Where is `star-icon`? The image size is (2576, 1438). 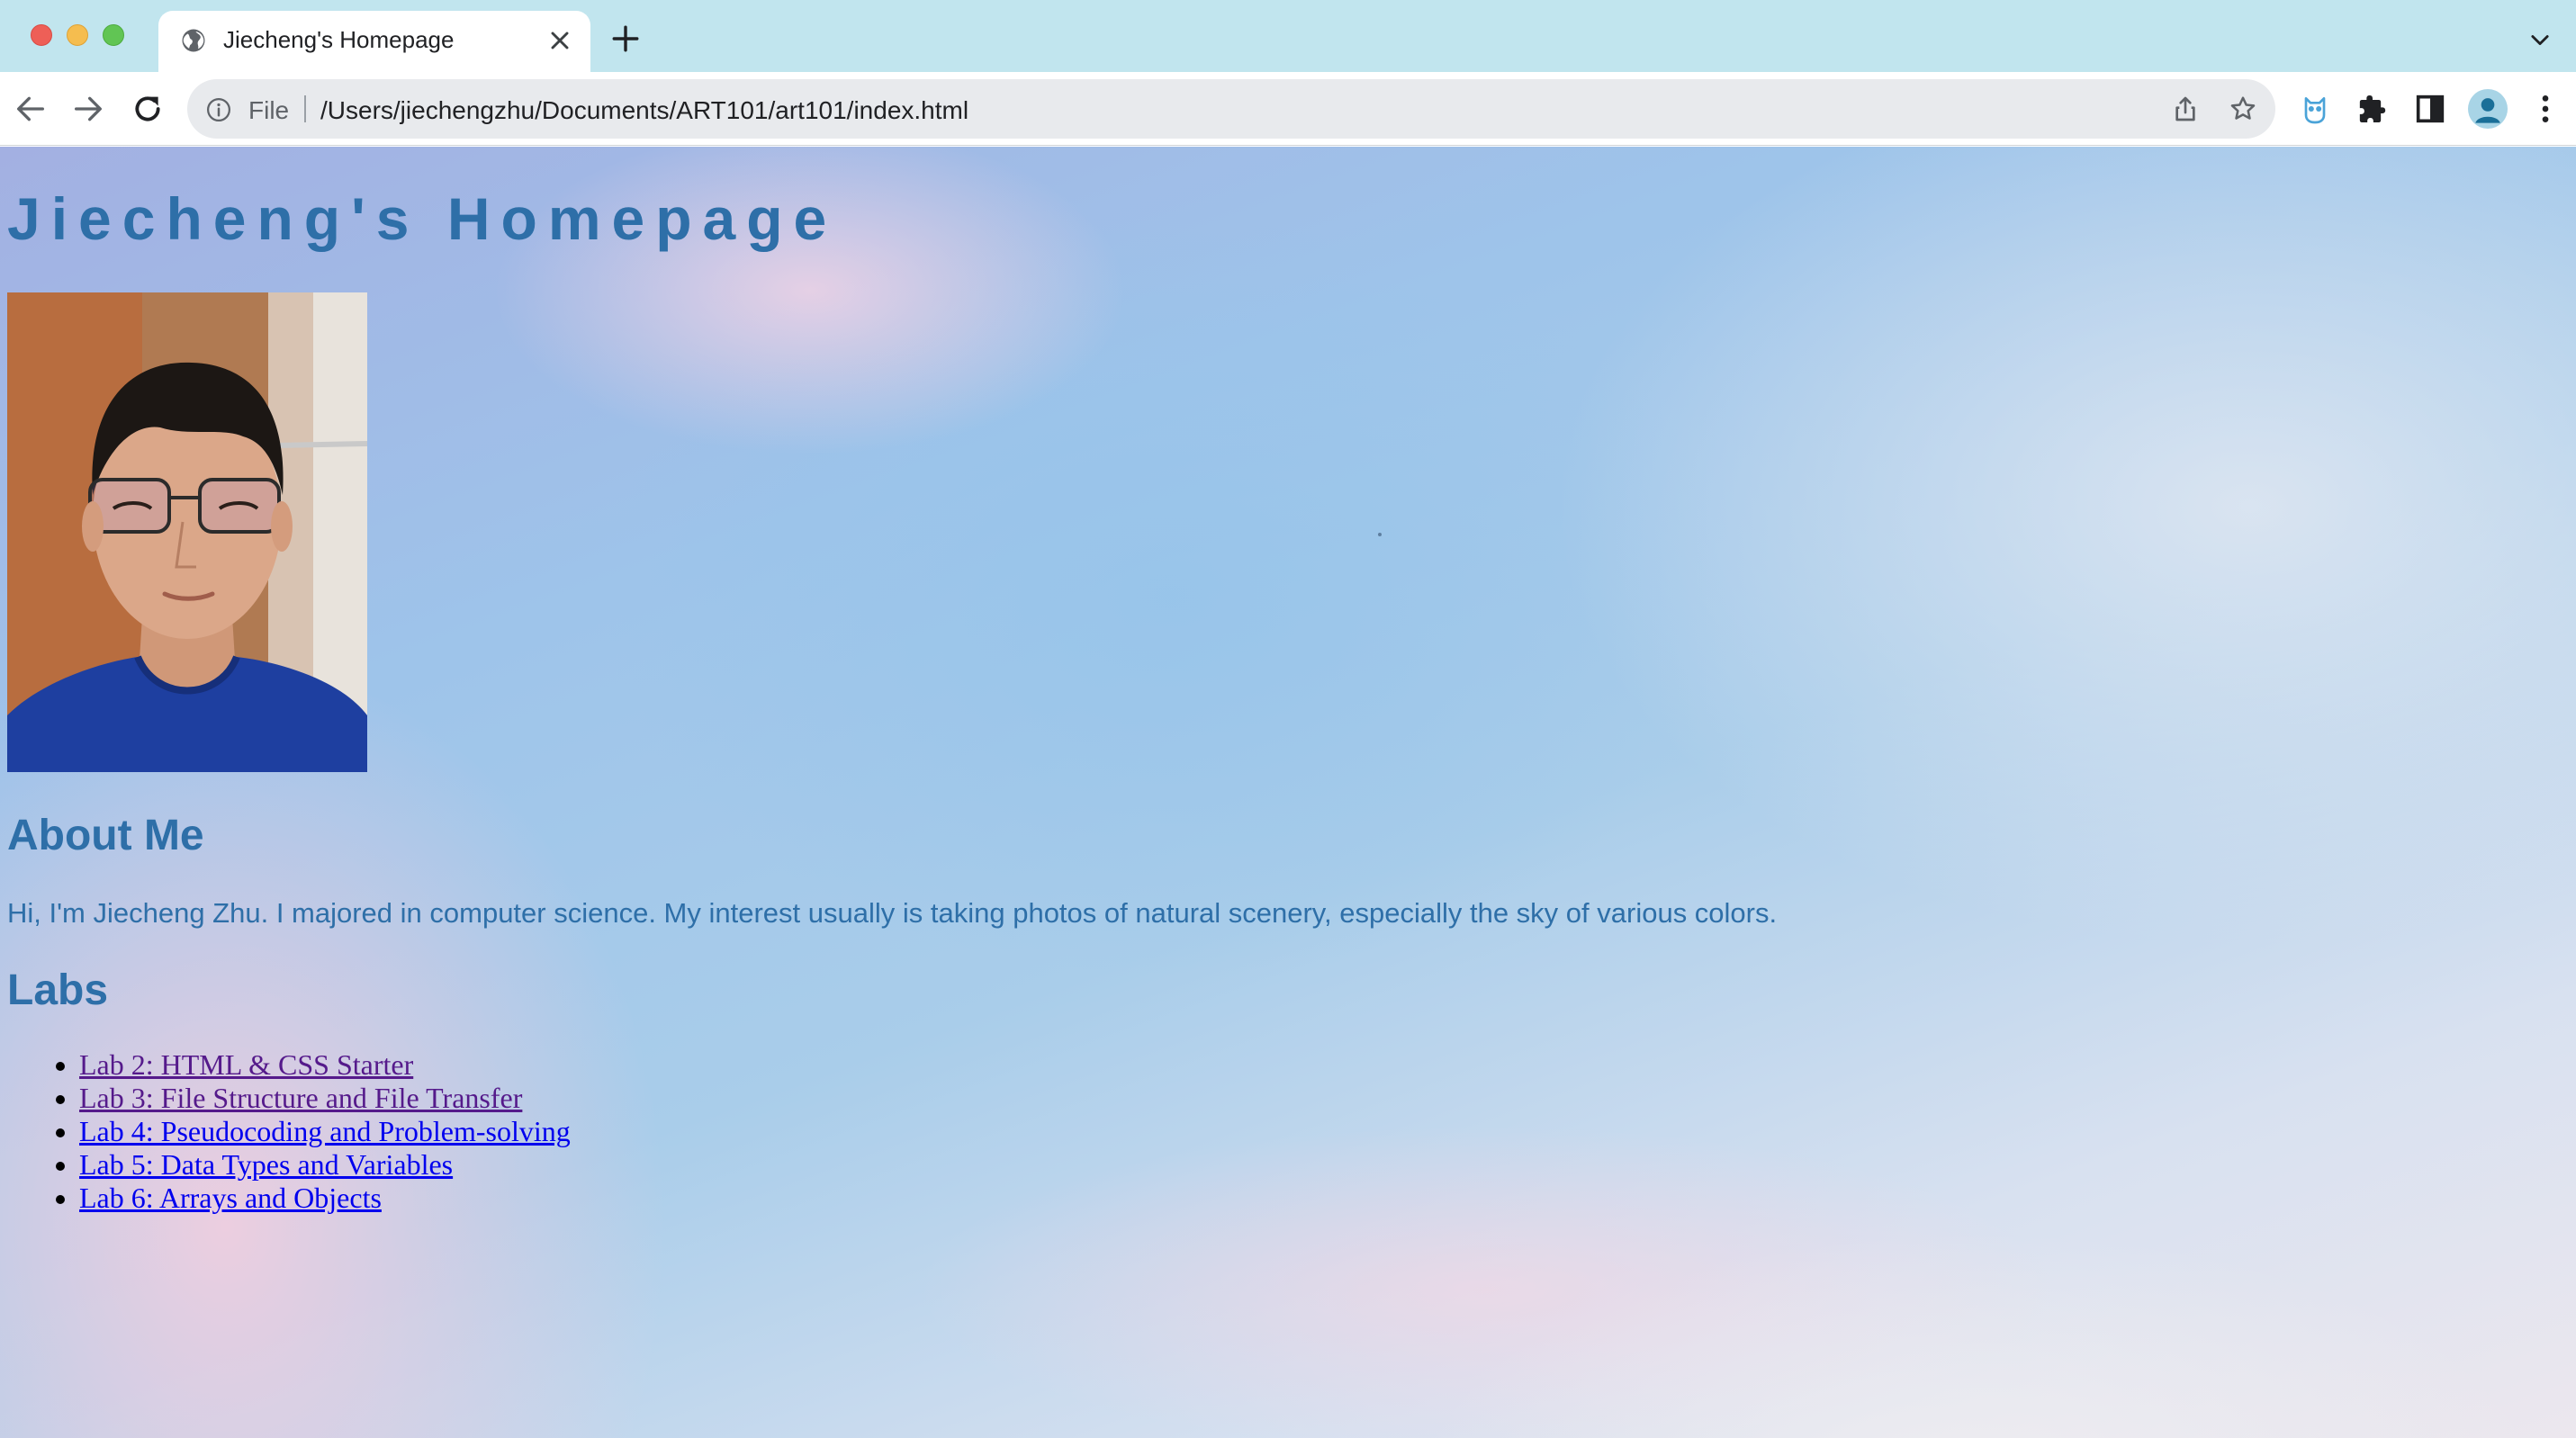
star-icon is located at coordinates (2243, 108).